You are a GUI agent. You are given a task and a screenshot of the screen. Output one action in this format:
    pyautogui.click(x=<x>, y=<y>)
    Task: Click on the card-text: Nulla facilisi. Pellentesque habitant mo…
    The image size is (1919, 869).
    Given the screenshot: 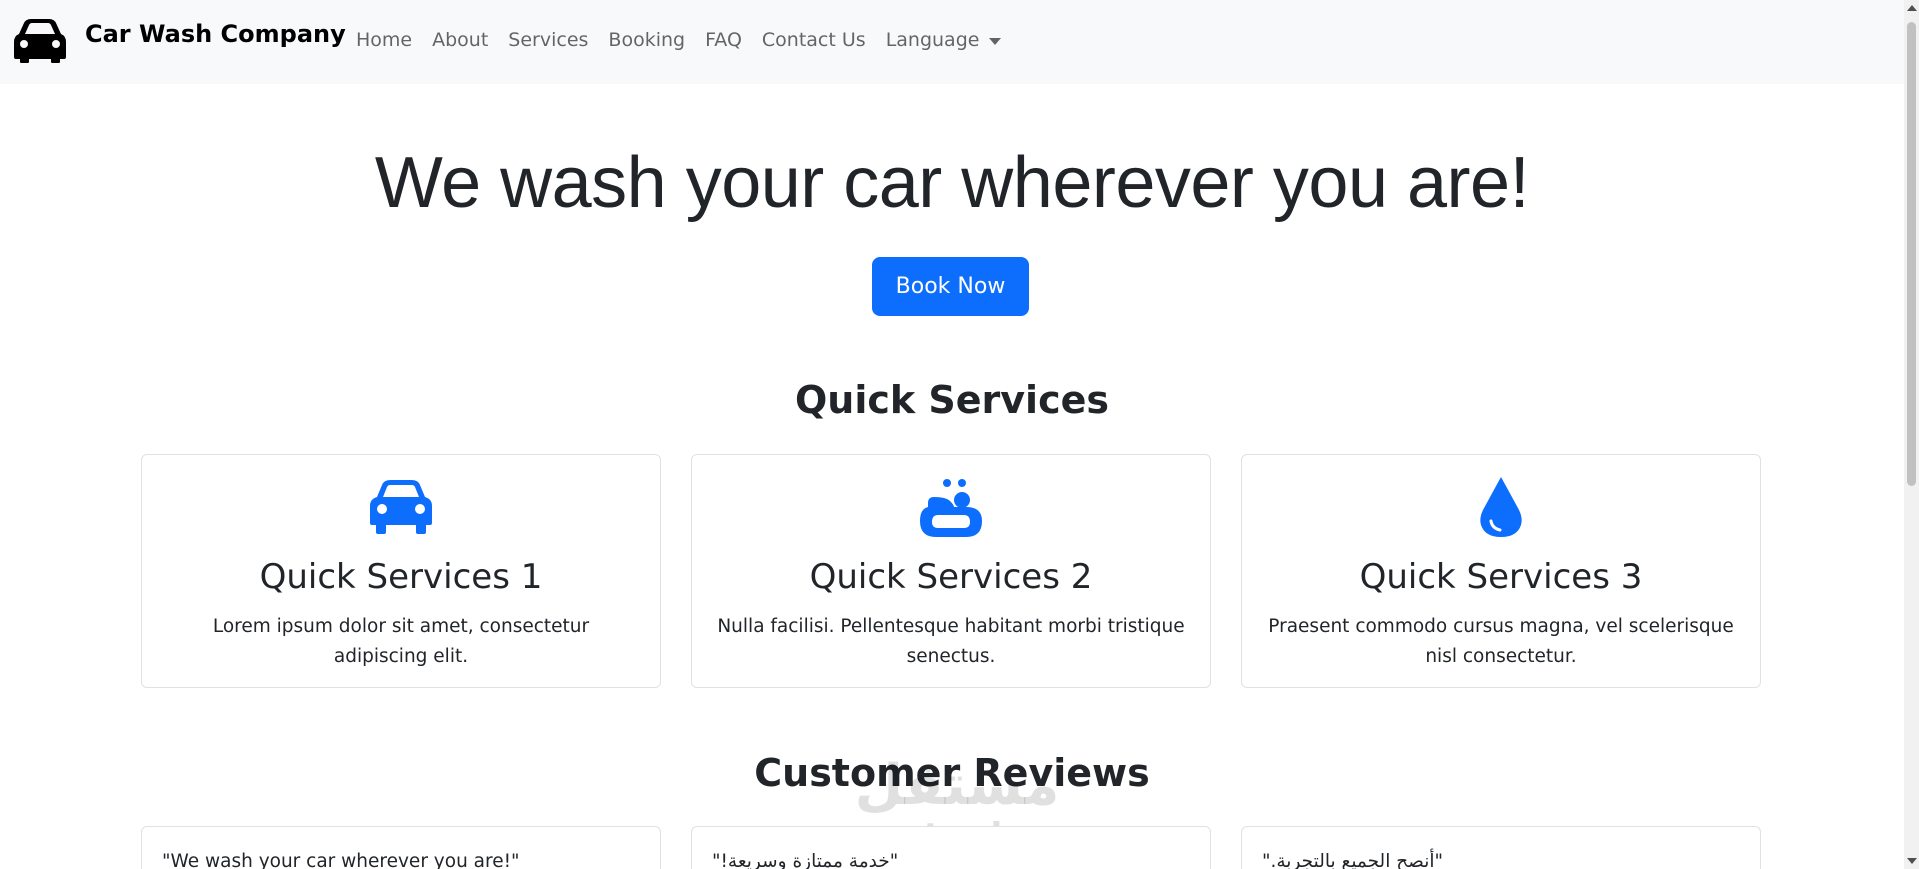 What is the action you would take?
    pyautogui.click(x=951, y=641)
    